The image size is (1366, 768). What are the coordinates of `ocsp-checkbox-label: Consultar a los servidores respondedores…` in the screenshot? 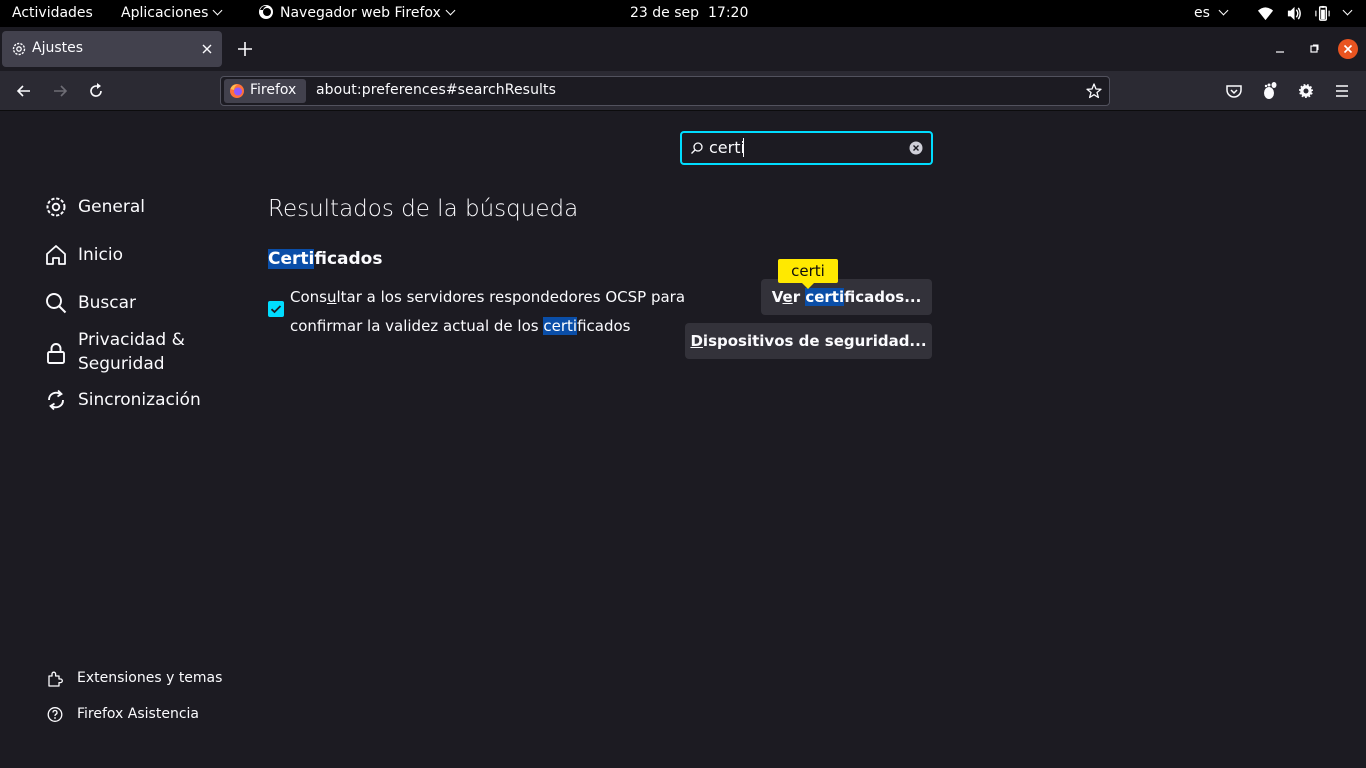 It's located at (490, 312).